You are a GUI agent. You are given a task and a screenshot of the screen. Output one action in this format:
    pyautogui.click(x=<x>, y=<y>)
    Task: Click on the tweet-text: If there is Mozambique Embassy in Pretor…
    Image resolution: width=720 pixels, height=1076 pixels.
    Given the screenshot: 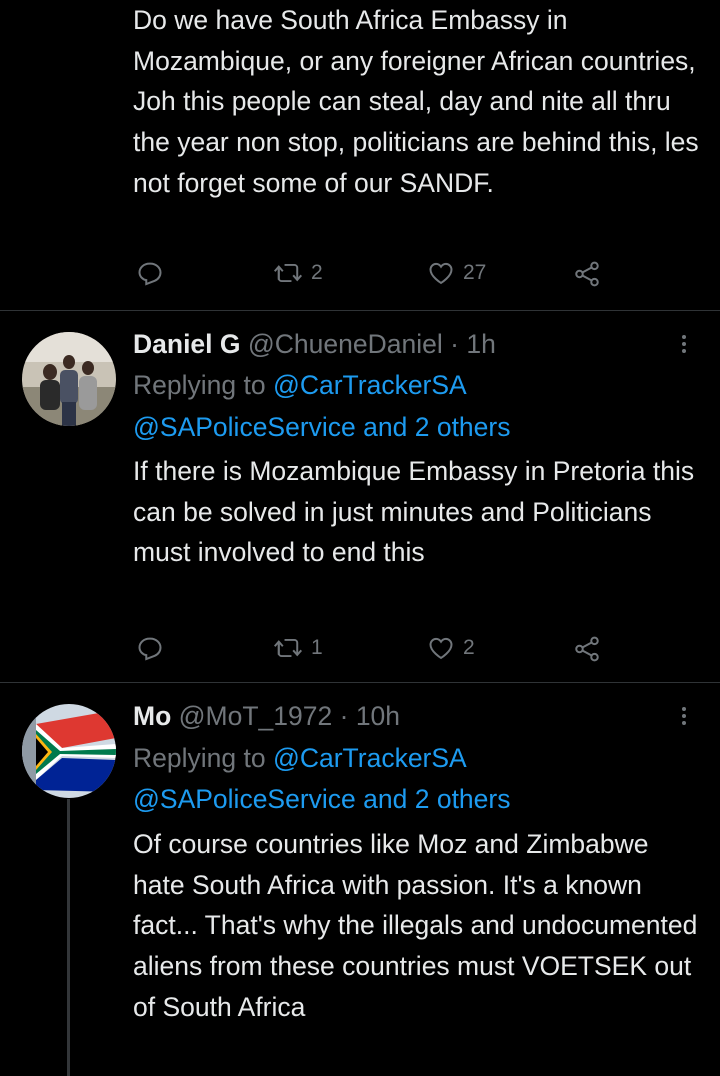 What is the action you would take?
    pyautogui.click(x=414, y=512)
    